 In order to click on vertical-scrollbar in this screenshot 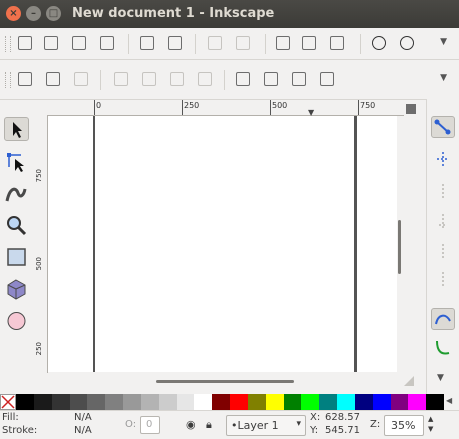, I will do `click(400, 244)`.